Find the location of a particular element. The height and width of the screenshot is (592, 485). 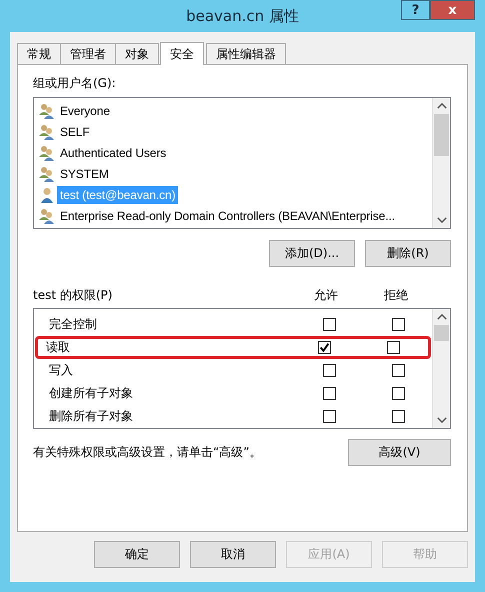

advanced-note: 有关特殊权限或高级设置，请单击“高级”。 is located at coordinates (147, 452).